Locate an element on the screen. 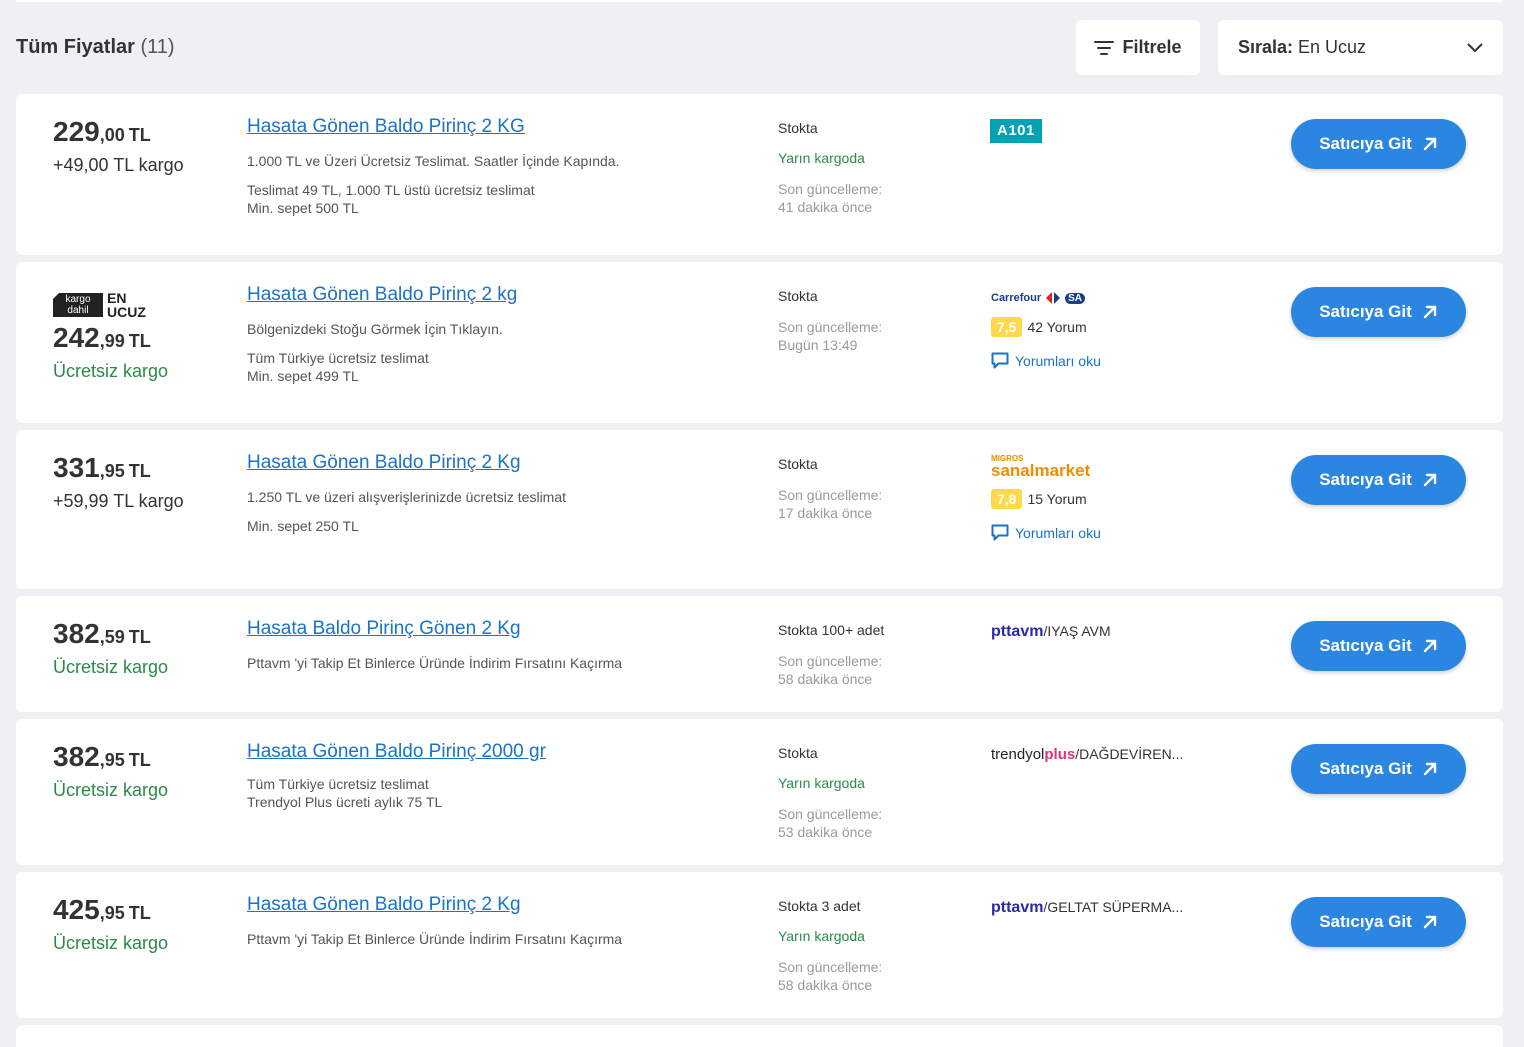 The width and height of the screenshot is (1524, 1047). review-count: 42 Yorum is located at coordinates (1057, 327).